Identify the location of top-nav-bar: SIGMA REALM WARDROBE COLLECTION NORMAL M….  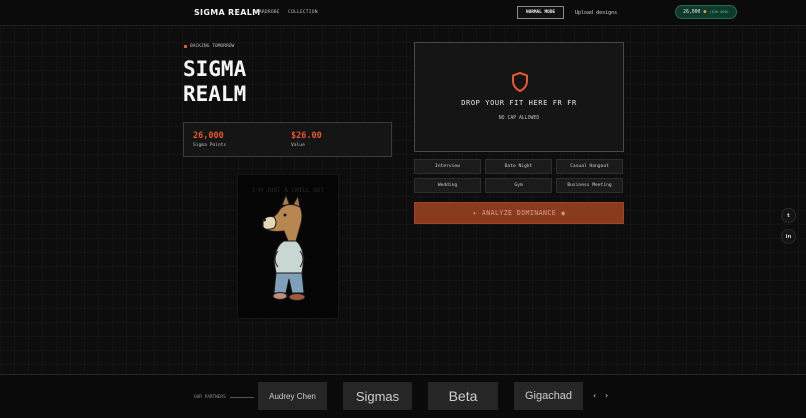
(403, 13).